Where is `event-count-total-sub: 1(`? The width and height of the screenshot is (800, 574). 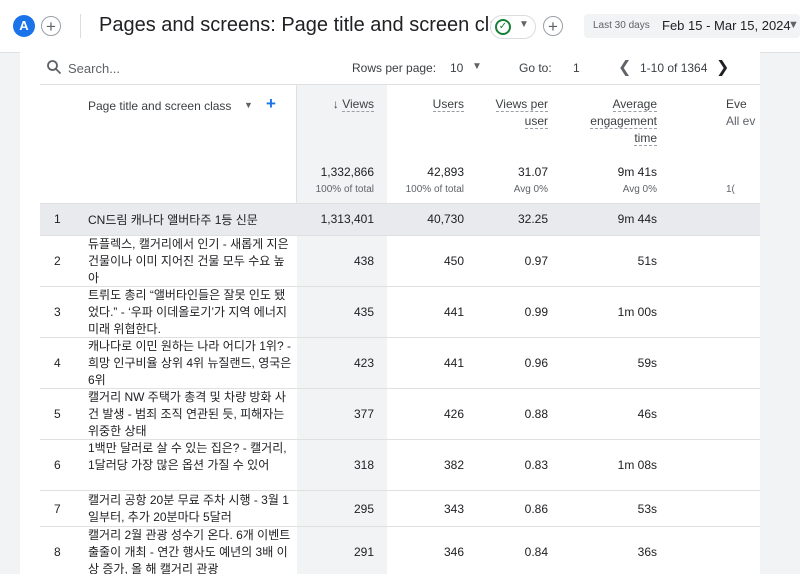 event-count-total-sub: 1( is located at coordinates (730, 189).